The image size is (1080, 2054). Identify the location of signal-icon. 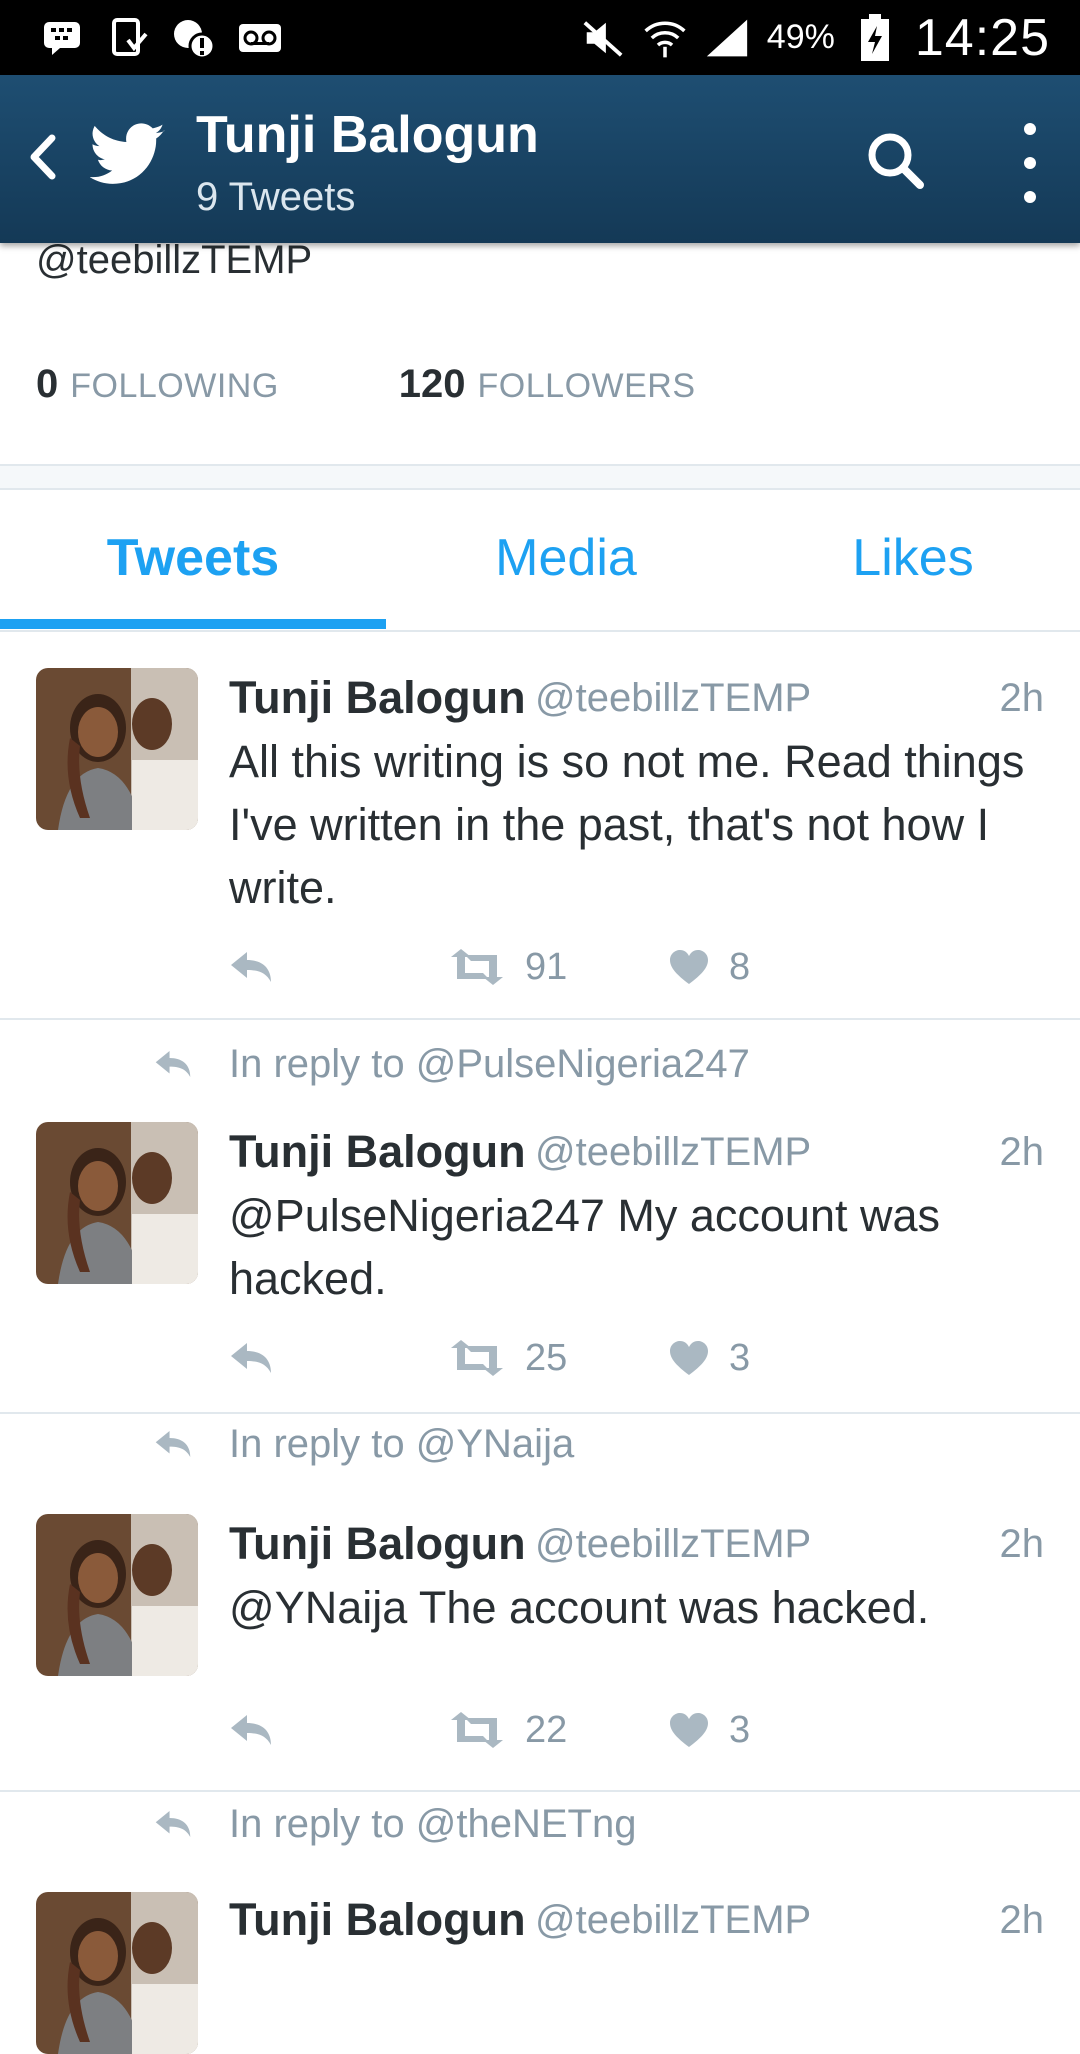
(727, 38).